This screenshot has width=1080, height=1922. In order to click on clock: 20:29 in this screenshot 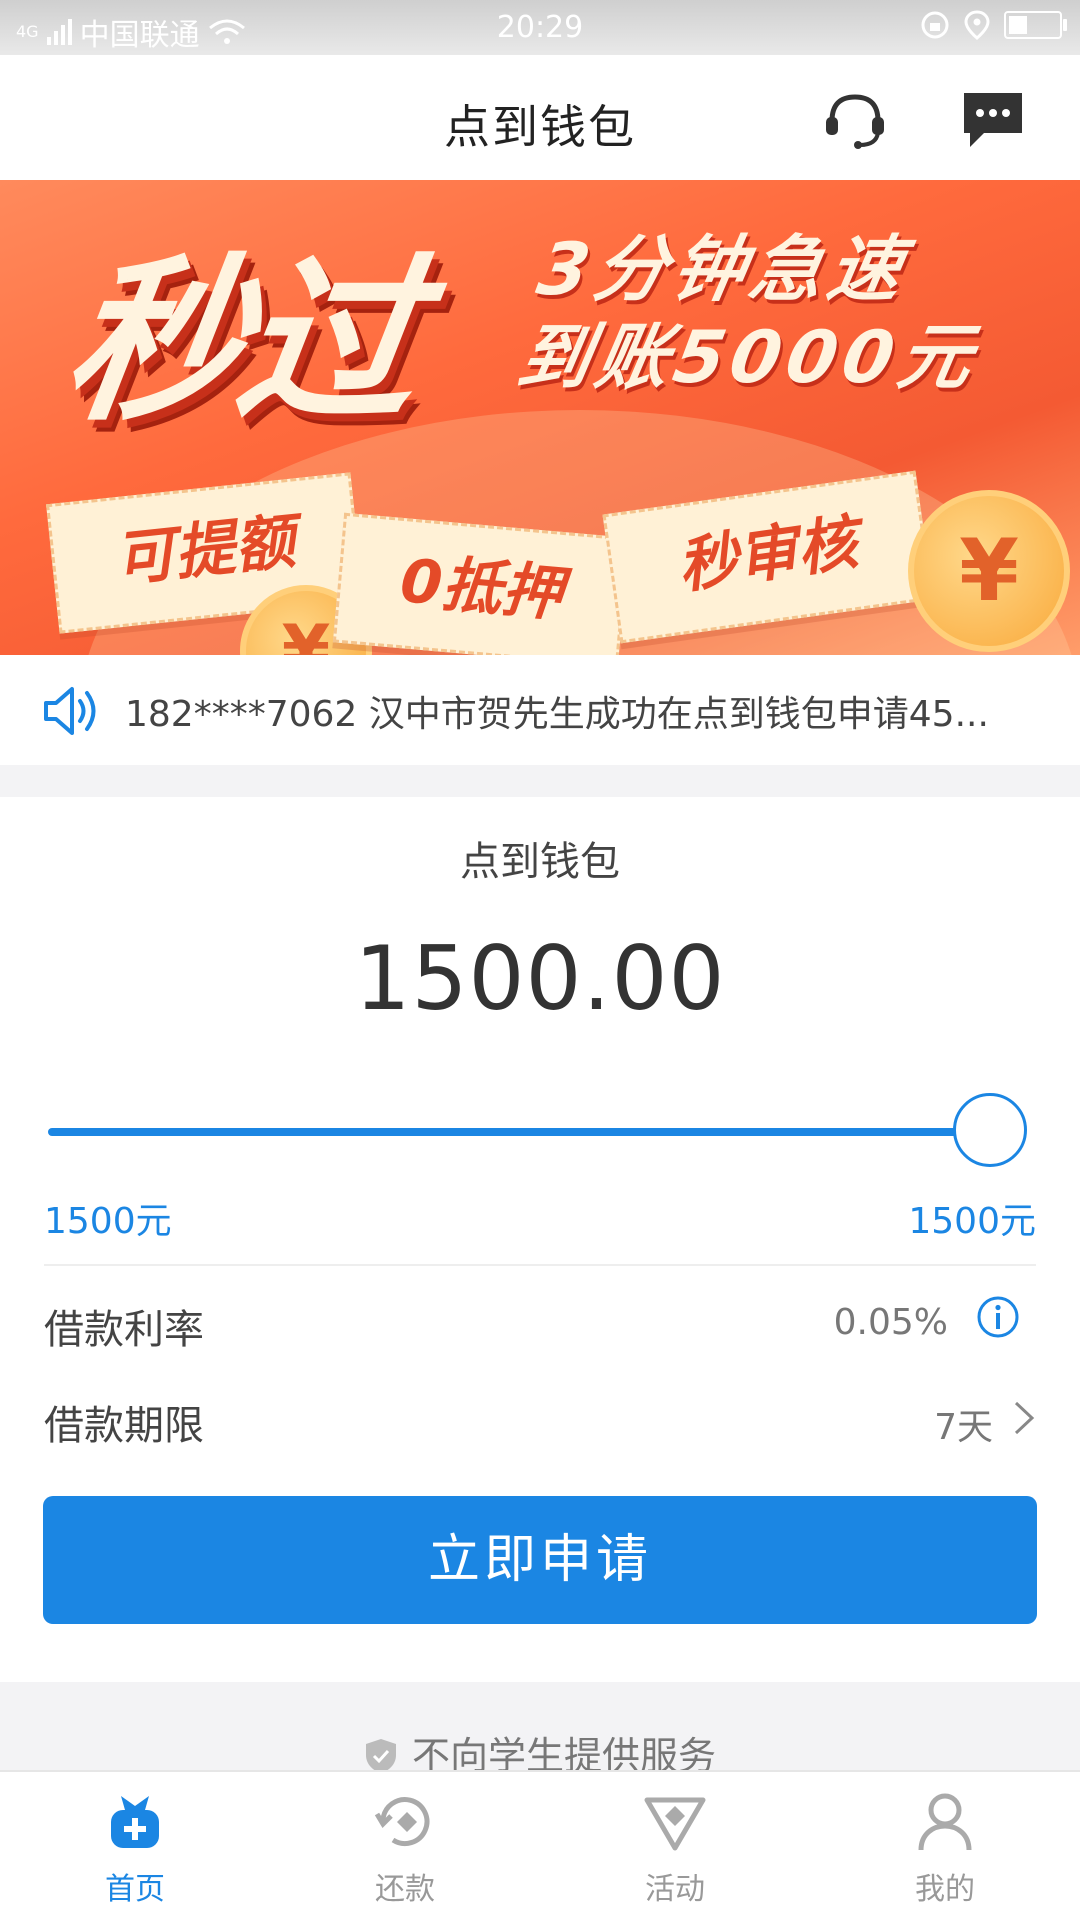, I will do `click(540, 27)`.